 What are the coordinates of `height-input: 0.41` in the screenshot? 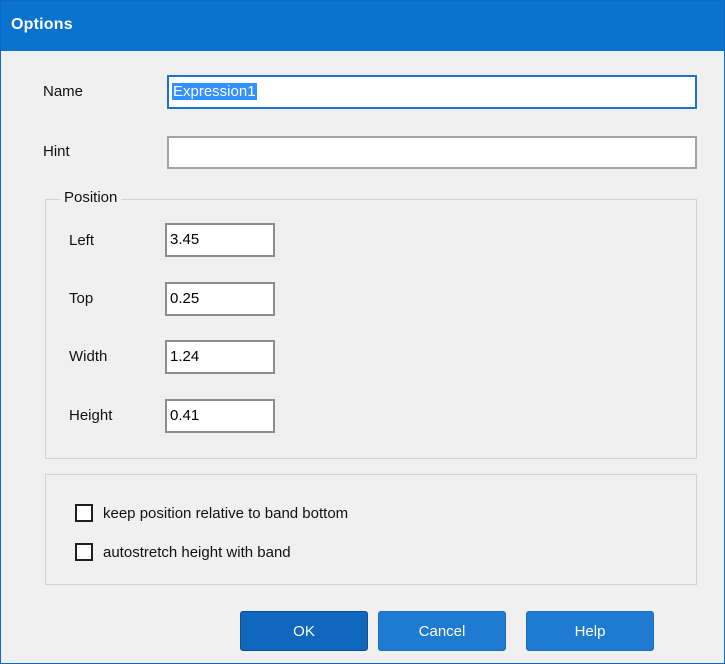 It's located at (220, 416).